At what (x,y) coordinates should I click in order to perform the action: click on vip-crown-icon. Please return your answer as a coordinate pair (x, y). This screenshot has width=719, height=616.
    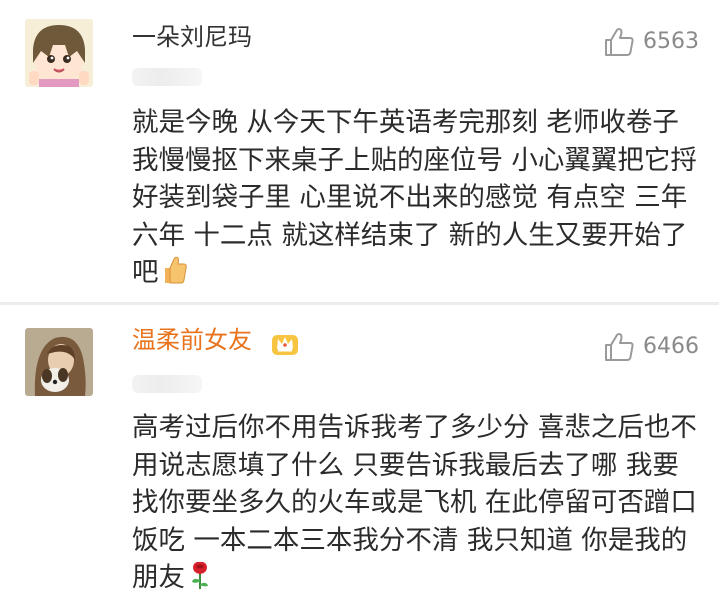
    Looking at the image, I should click on (285, 345).